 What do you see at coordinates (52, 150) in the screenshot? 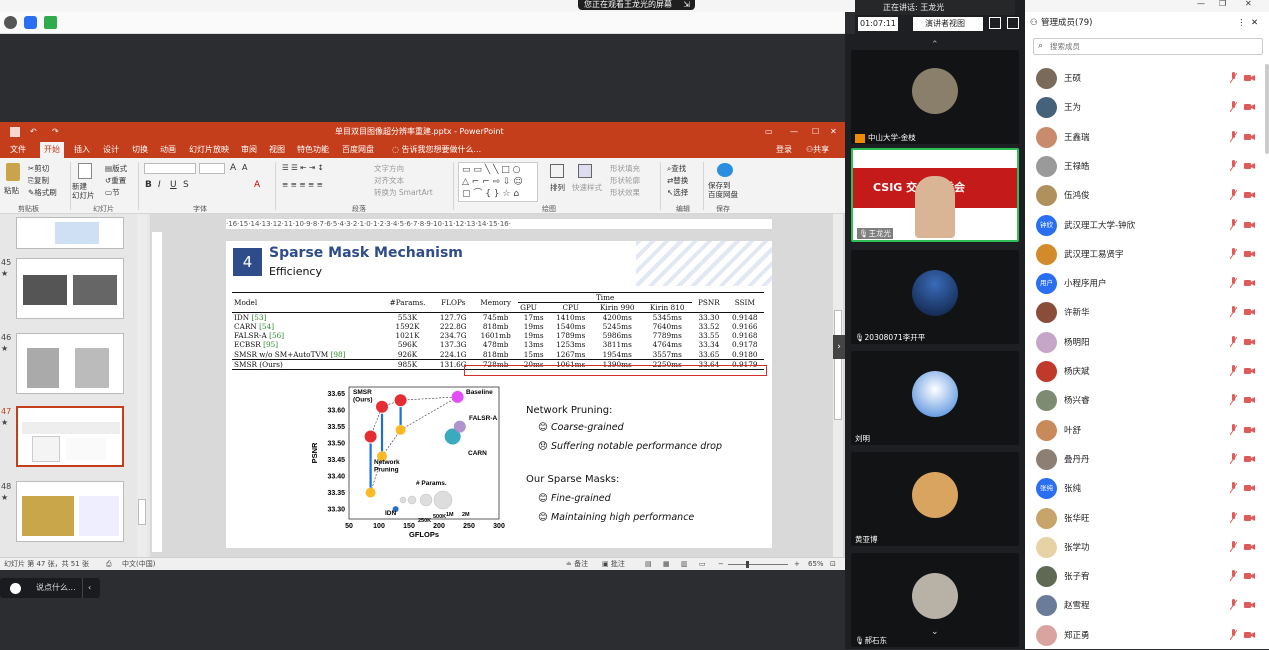
I see `tab-home: 开始` at bounding box center [52, 150].